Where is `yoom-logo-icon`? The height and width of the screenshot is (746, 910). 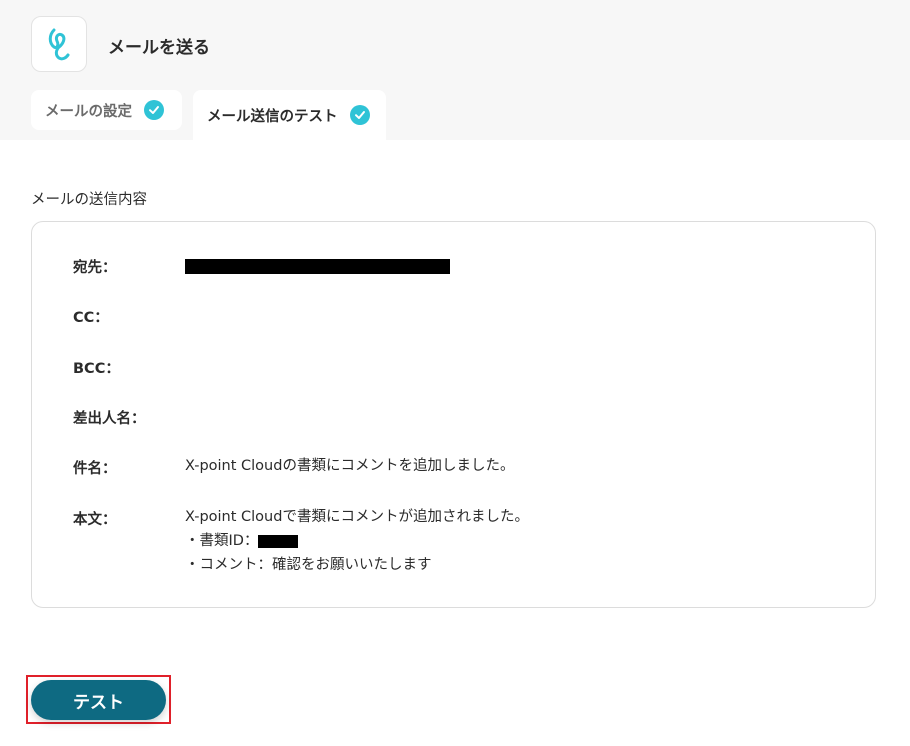 yoom-logo-icon is located at coordinates (59, 44).